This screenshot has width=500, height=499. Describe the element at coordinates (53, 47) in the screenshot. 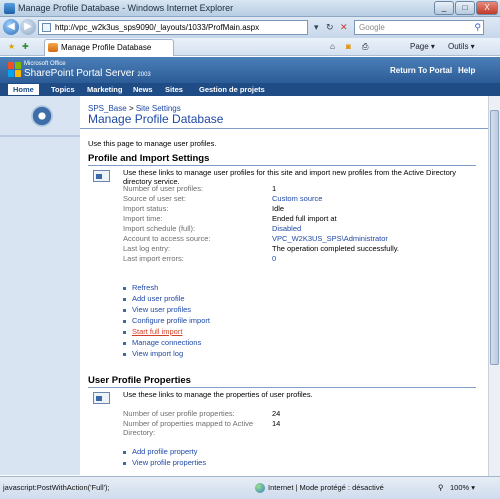

I see `sharepoint-tab-icon` at that location.